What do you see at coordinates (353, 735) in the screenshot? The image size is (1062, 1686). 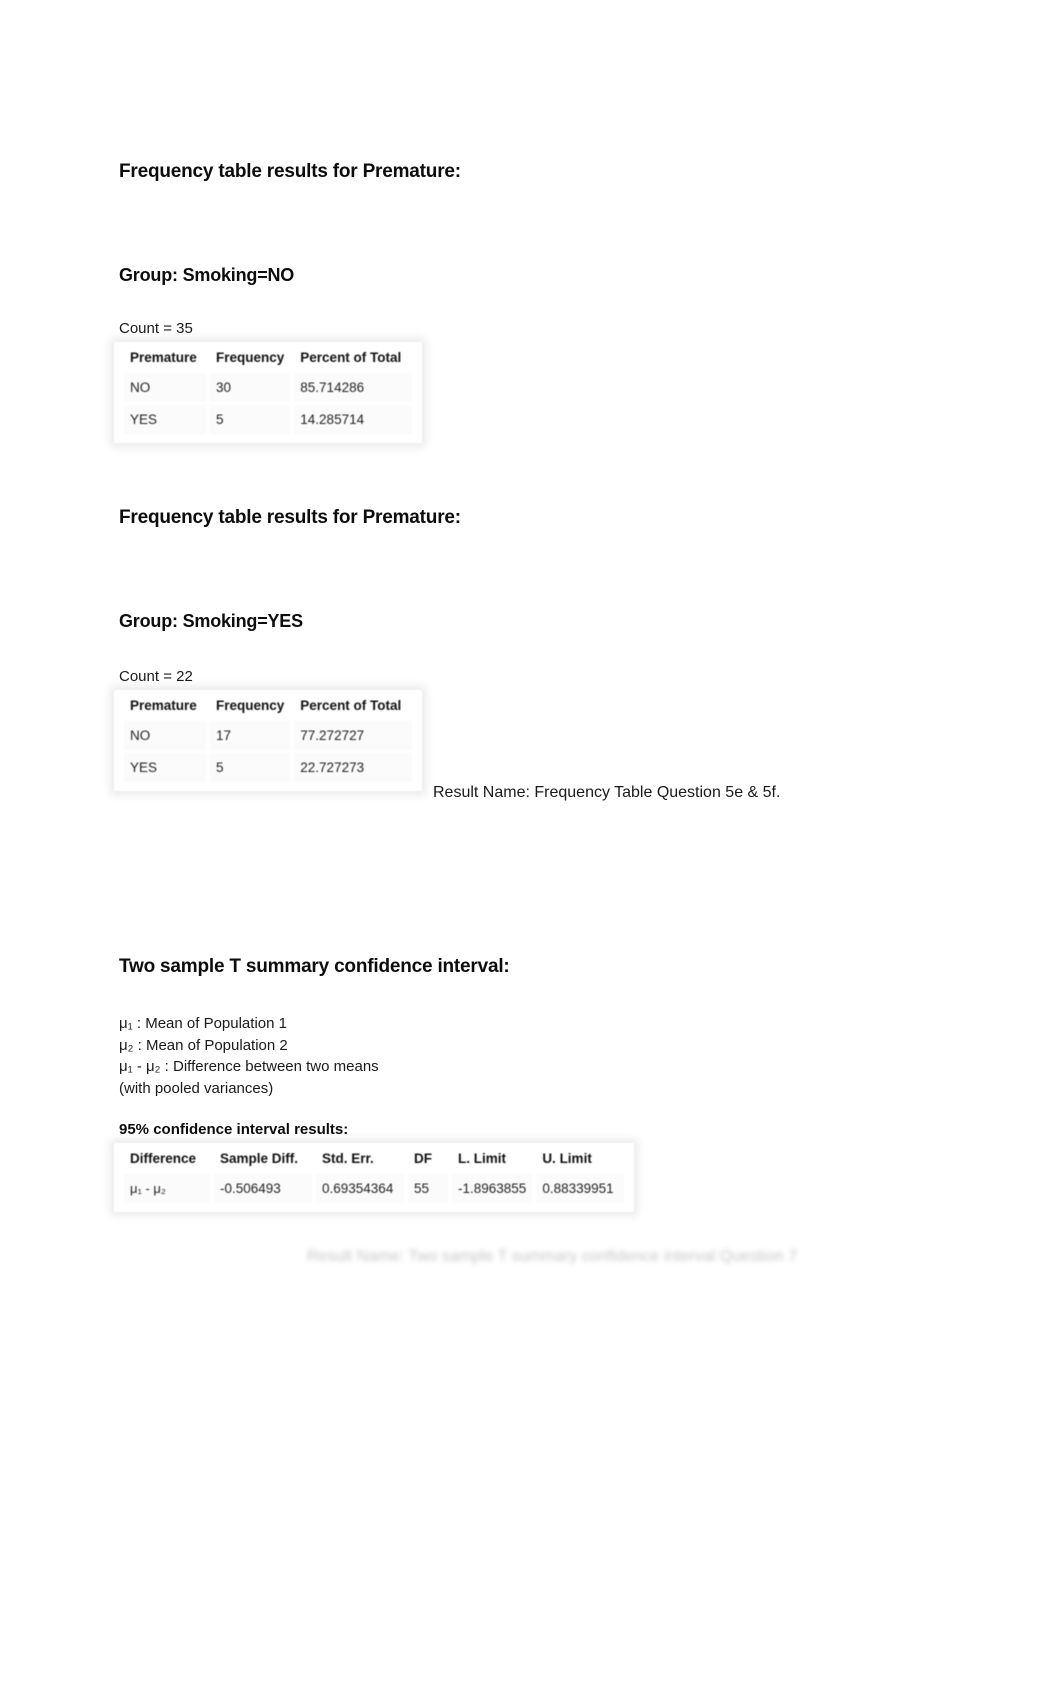 I see `cell-percent: 77.272727` at bounding box center [353, 735].